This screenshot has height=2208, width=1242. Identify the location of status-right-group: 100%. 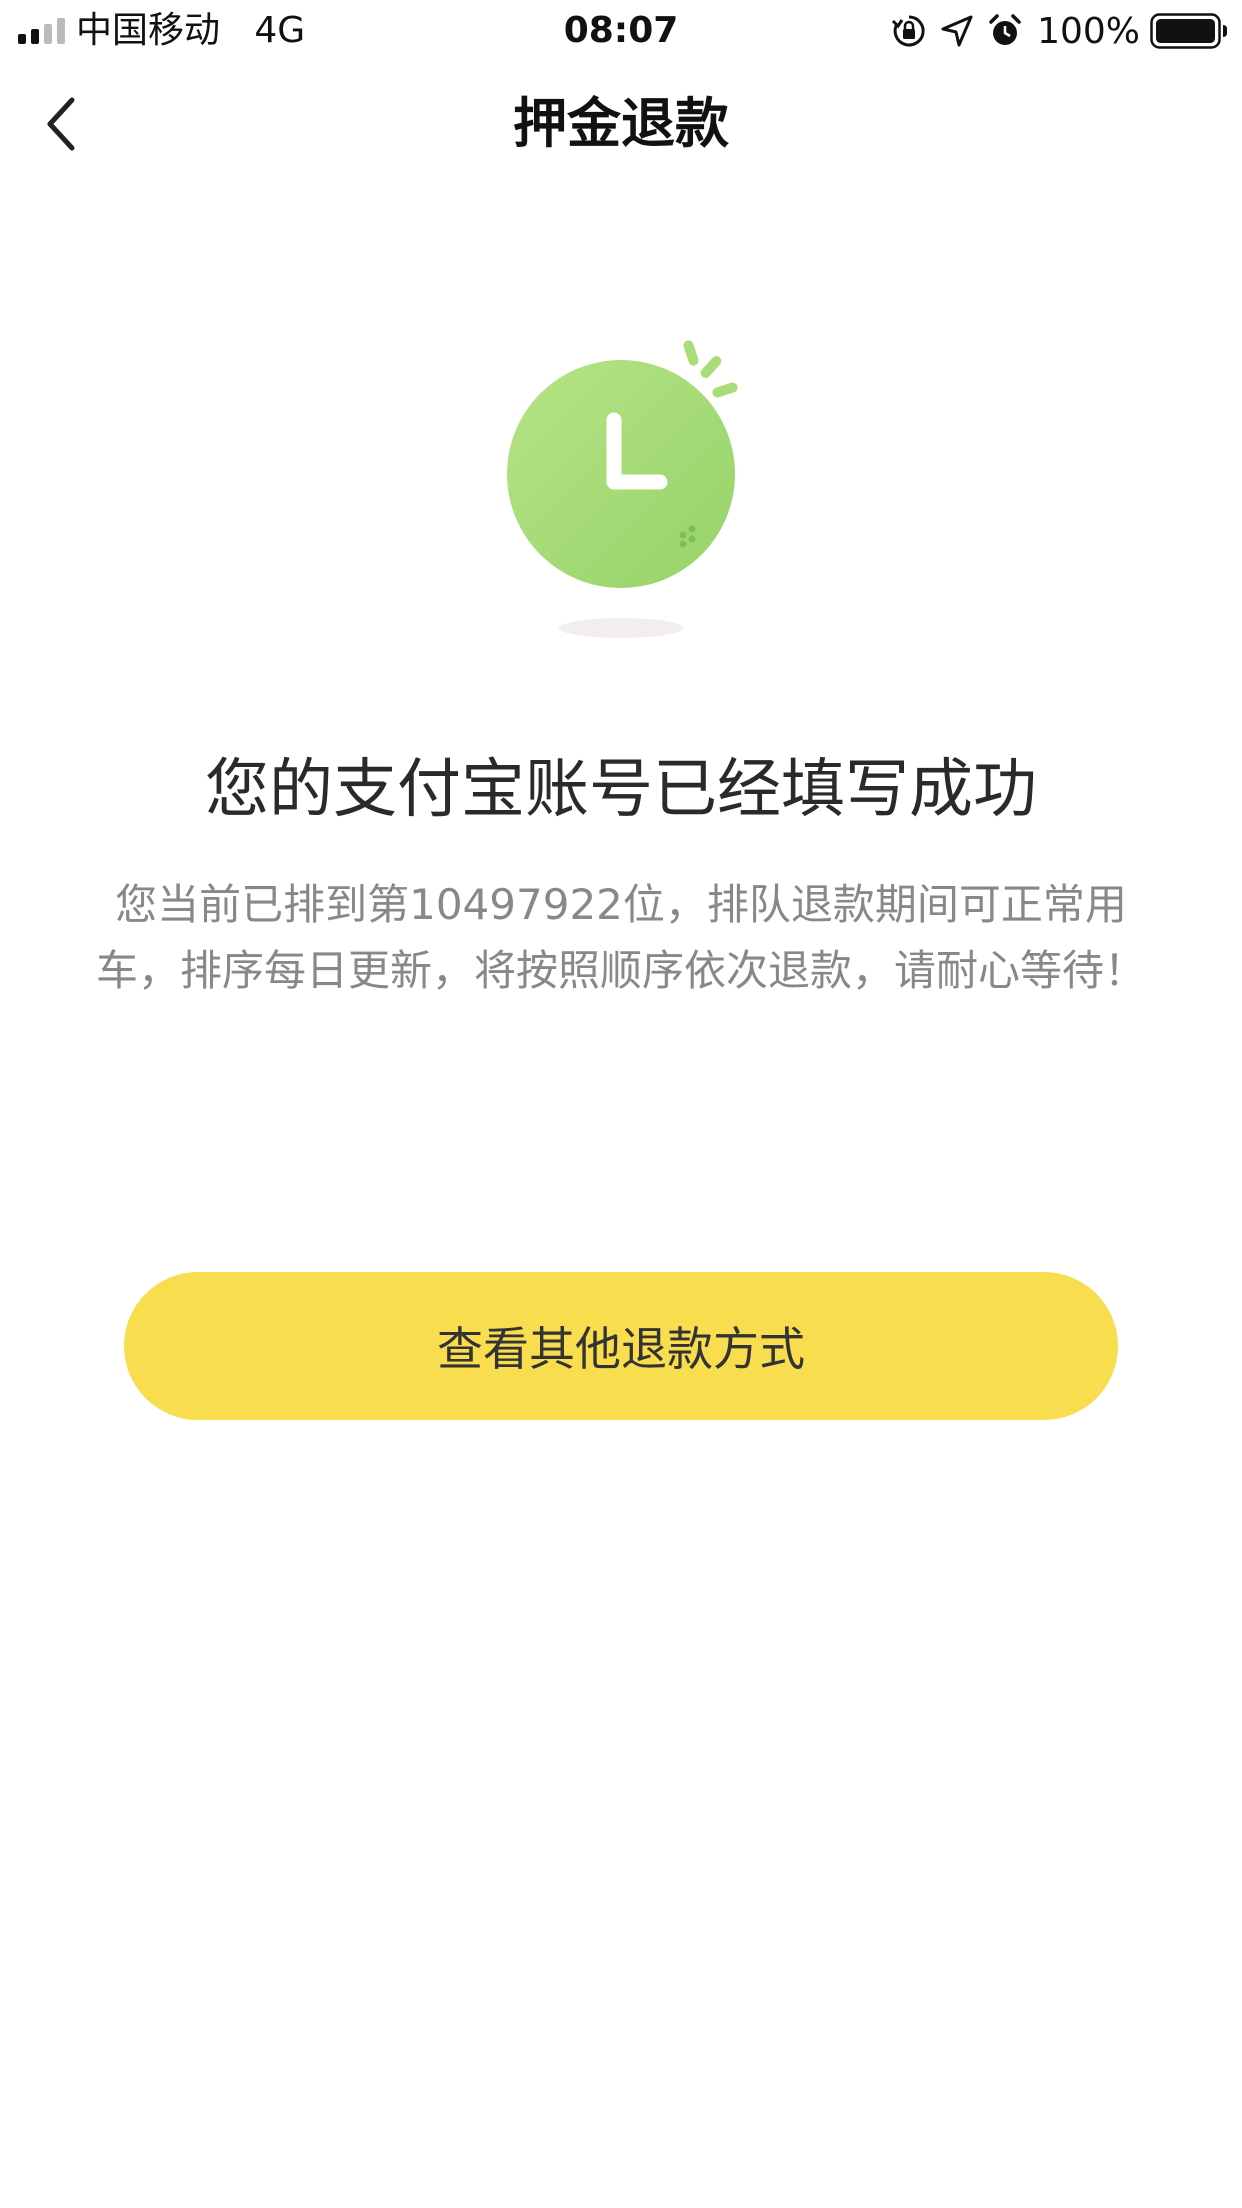
(1059, 31).